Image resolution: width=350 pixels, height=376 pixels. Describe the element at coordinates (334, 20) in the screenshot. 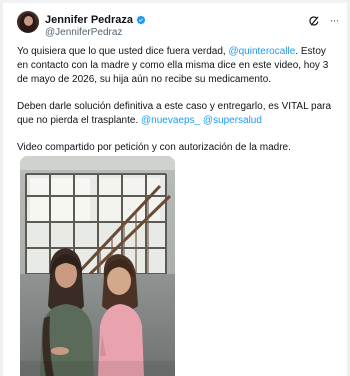

I see `more-options-icon: ···` at that location.